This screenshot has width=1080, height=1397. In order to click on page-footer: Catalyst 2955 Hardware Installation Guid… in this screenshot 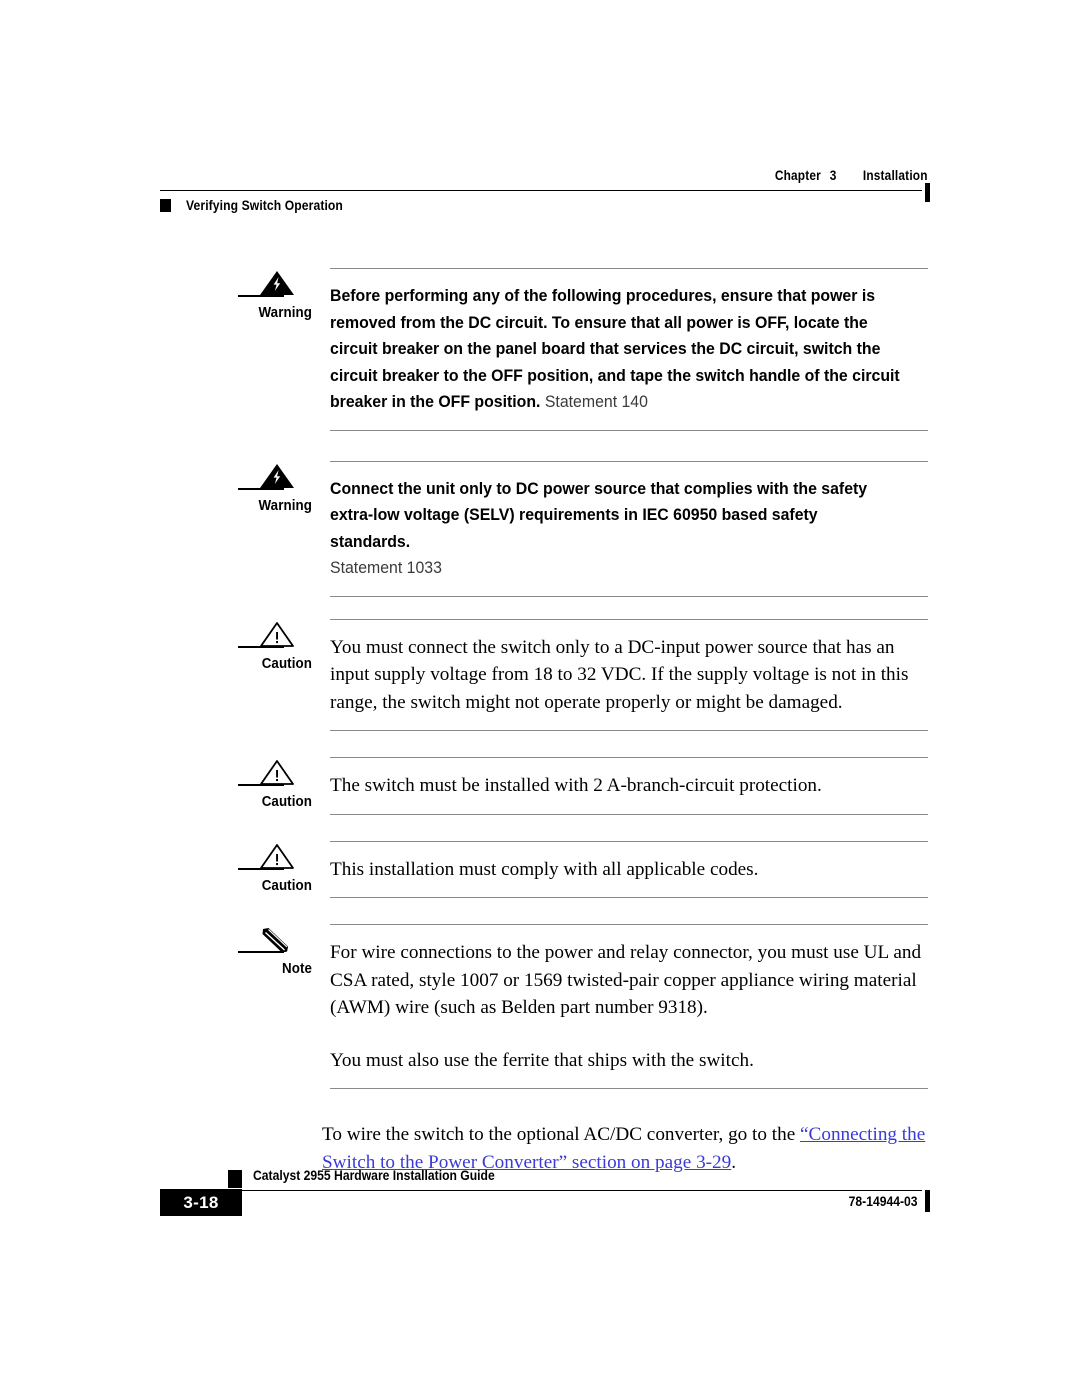, I will do `click(540, 1203)`.